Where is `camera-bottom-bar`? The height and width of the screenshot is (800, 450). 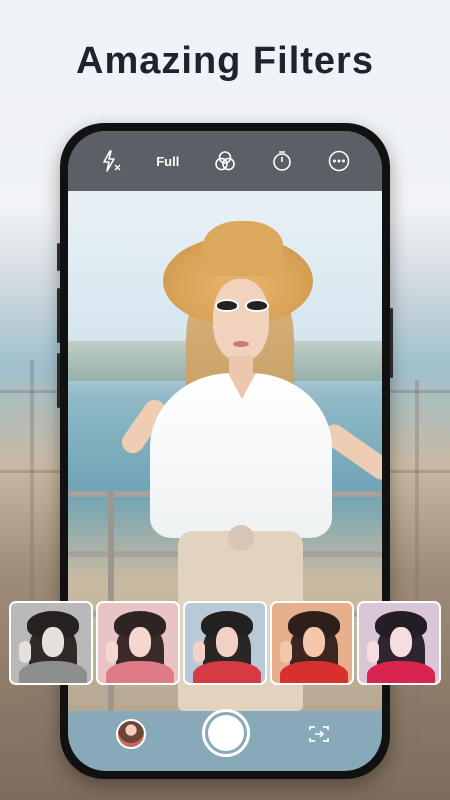 camera-bottom-bar is located at coordinates (225, 740).